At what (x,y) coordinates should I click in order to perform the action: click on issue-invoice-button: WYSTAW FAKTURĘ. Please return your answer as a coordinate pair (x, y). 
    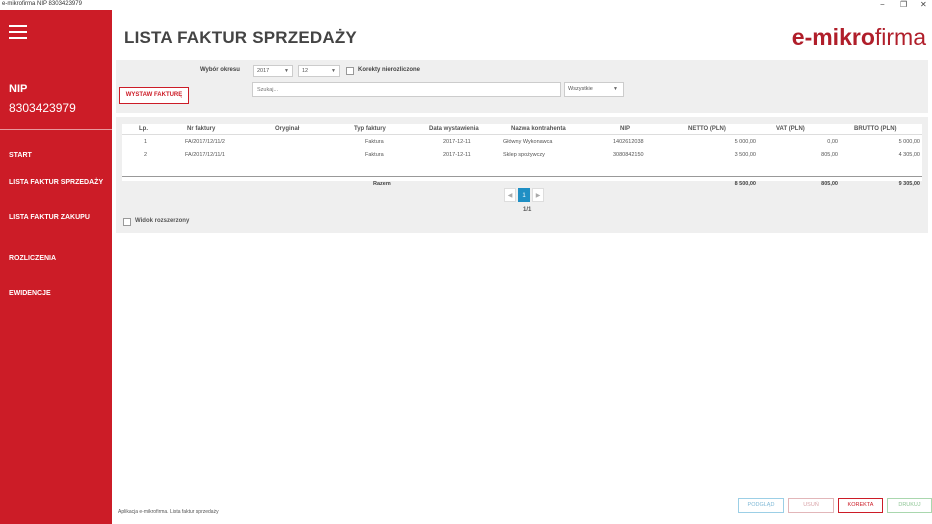
    Looking at the image, I should click on (154, 95).